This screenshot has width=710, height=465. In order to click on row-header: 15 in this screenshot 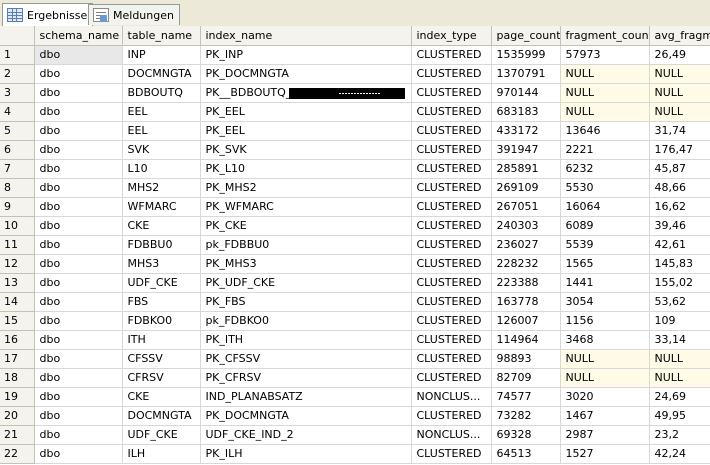, I will do `click(17, 321)`.